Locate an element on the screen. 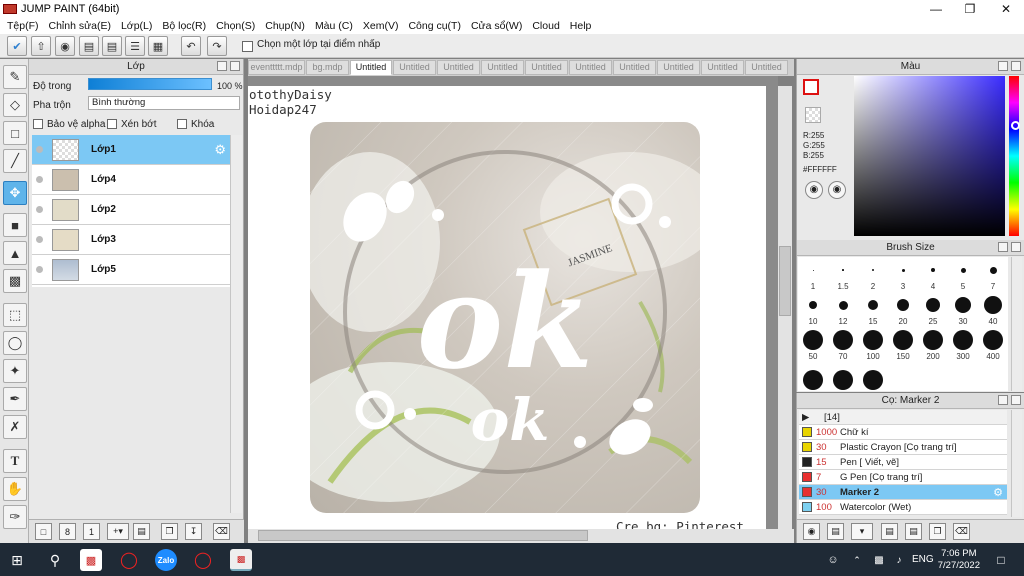  layer-row: Lớp3 is located at coordinates (131, 240).